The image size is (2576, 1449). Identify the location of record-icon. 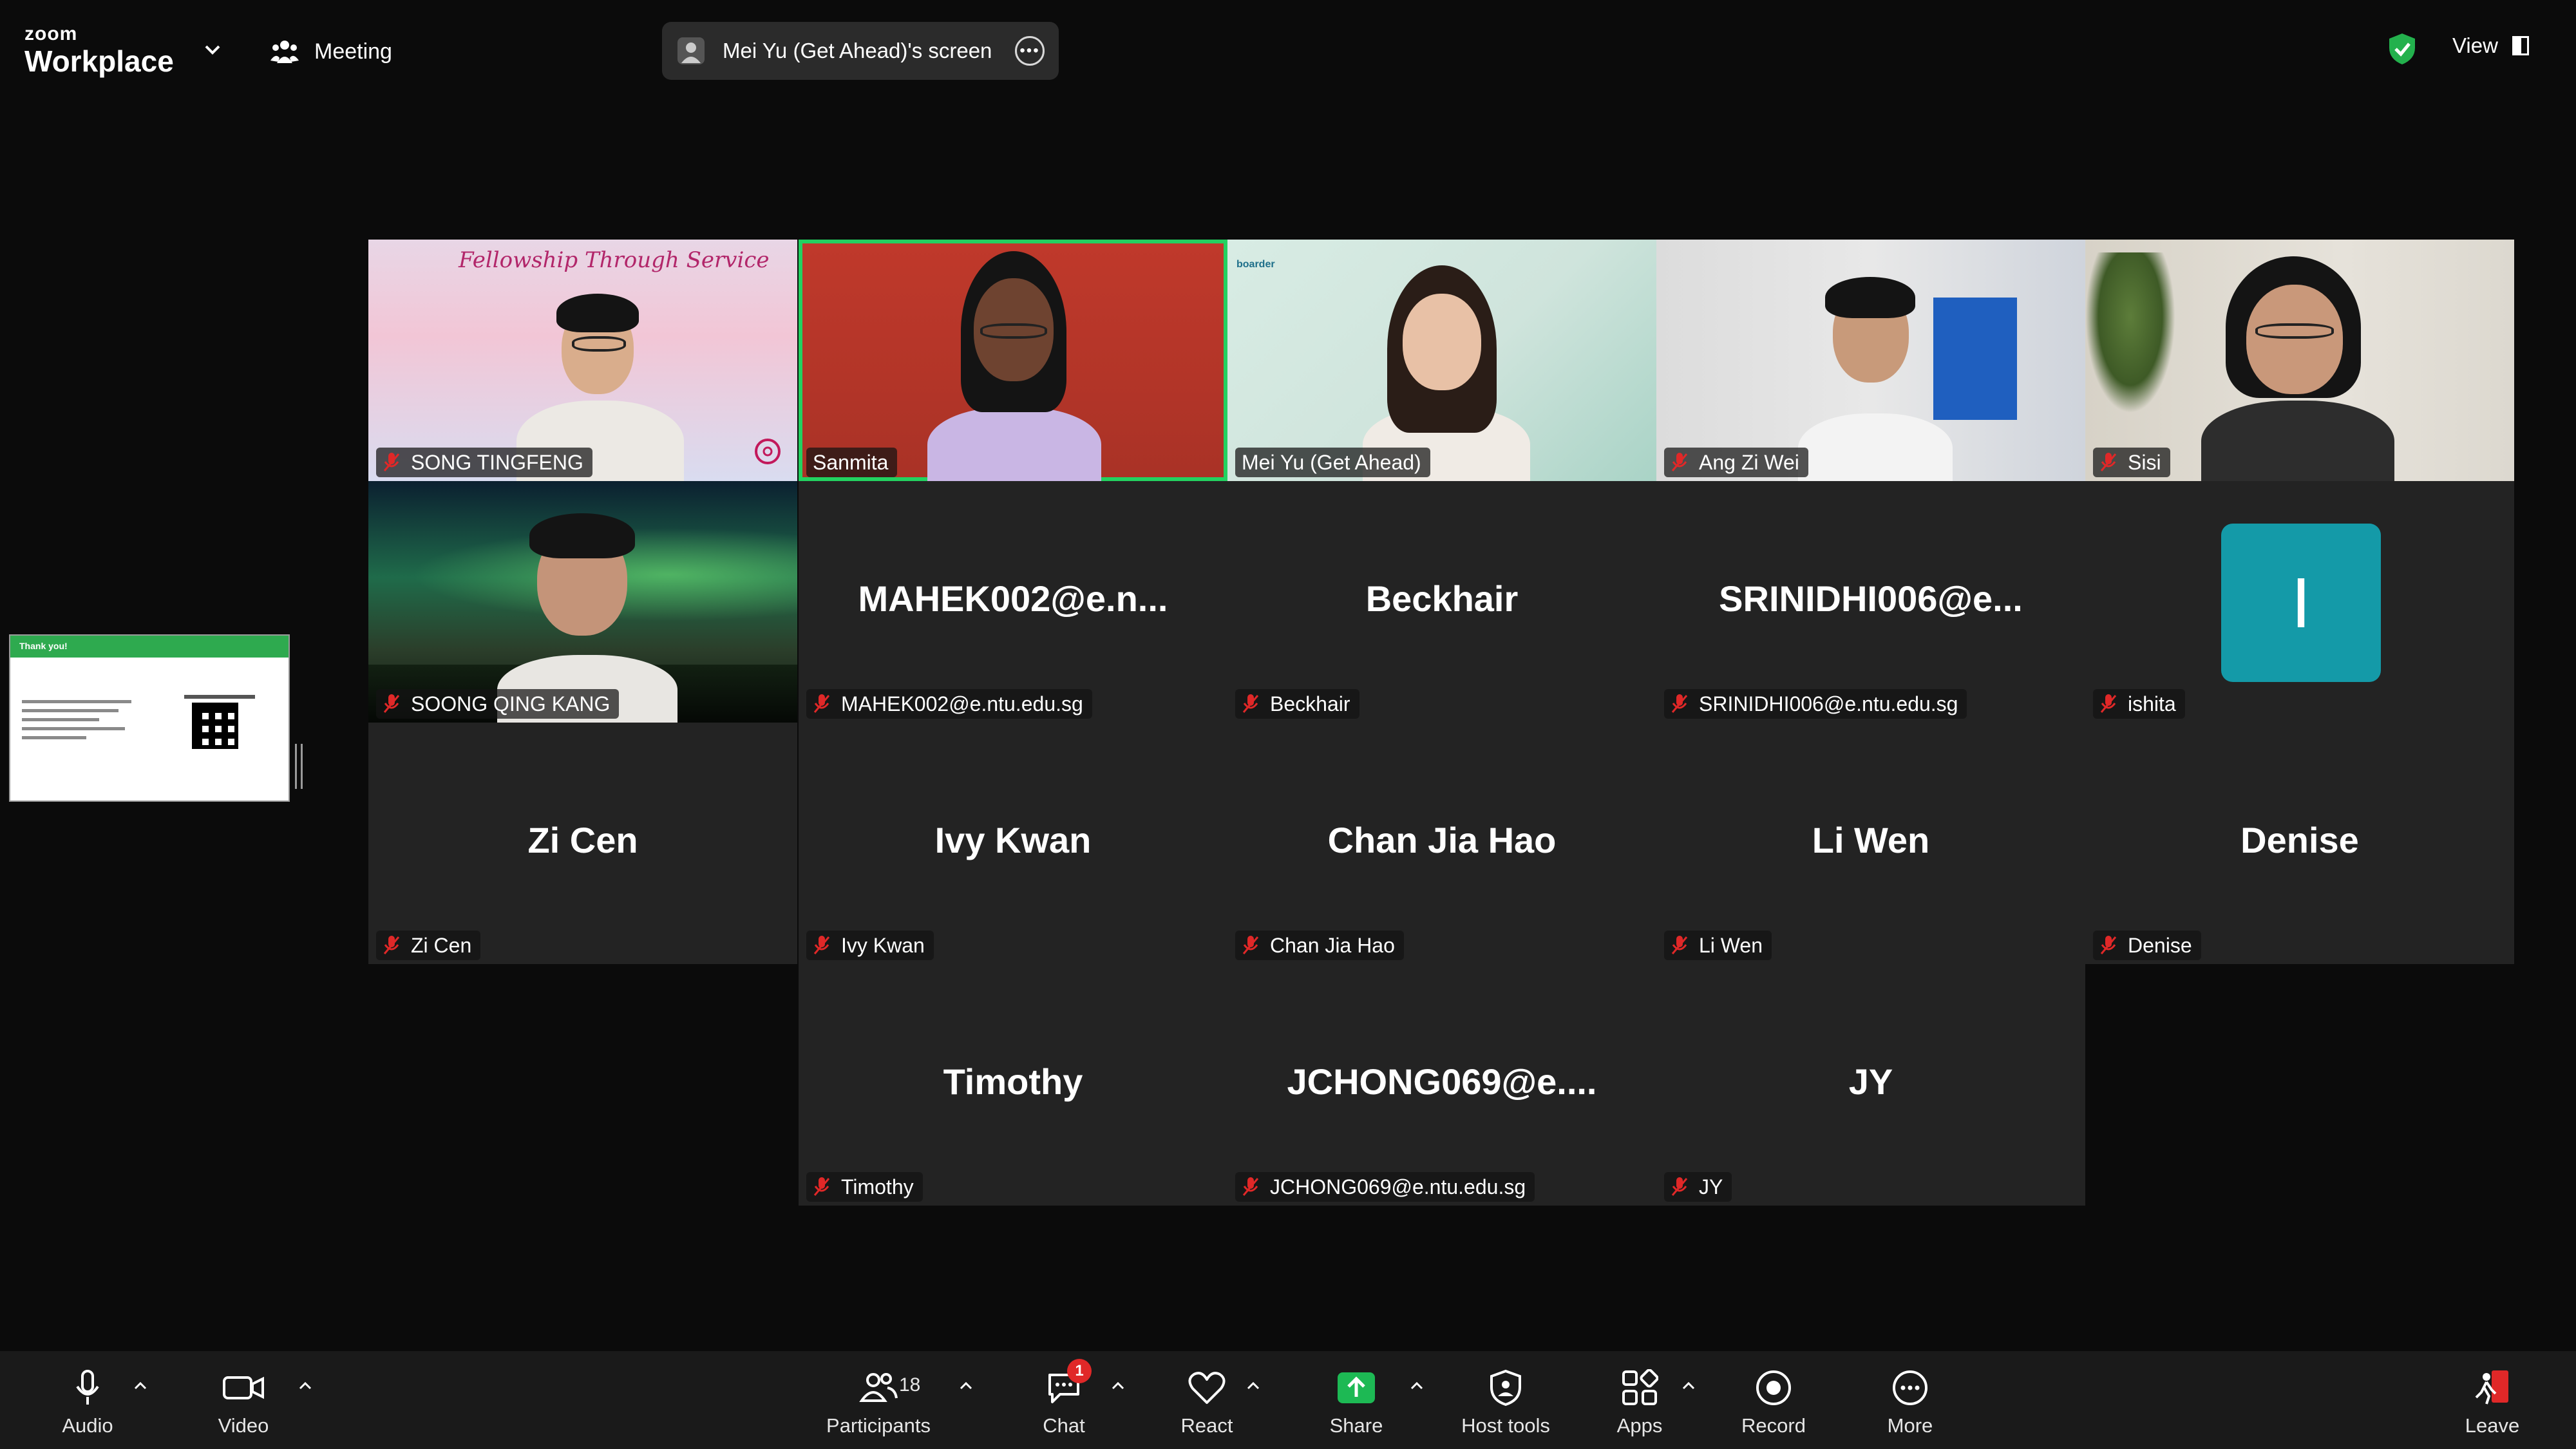
(1773, 1387).